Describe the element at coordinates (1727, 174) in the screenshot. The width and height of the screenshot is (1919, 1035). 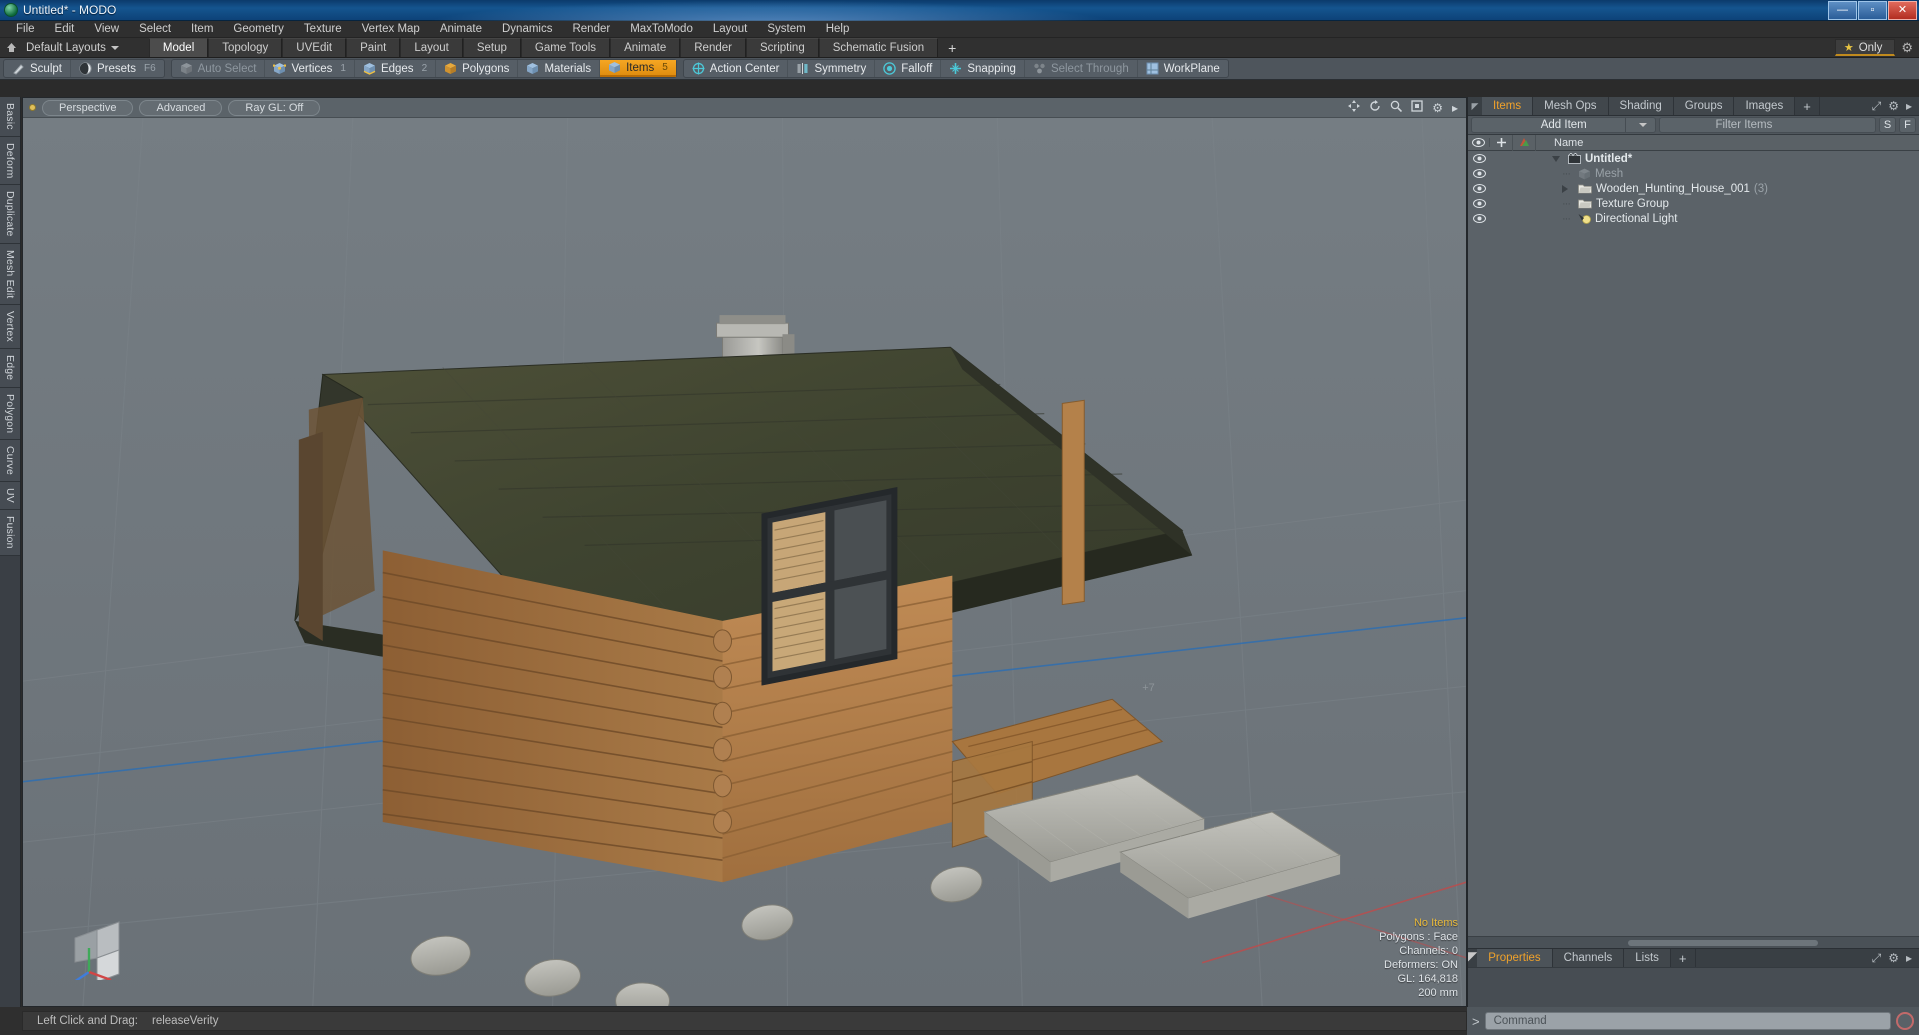
I see `row-name-cell: ··· Mesh` at that location.